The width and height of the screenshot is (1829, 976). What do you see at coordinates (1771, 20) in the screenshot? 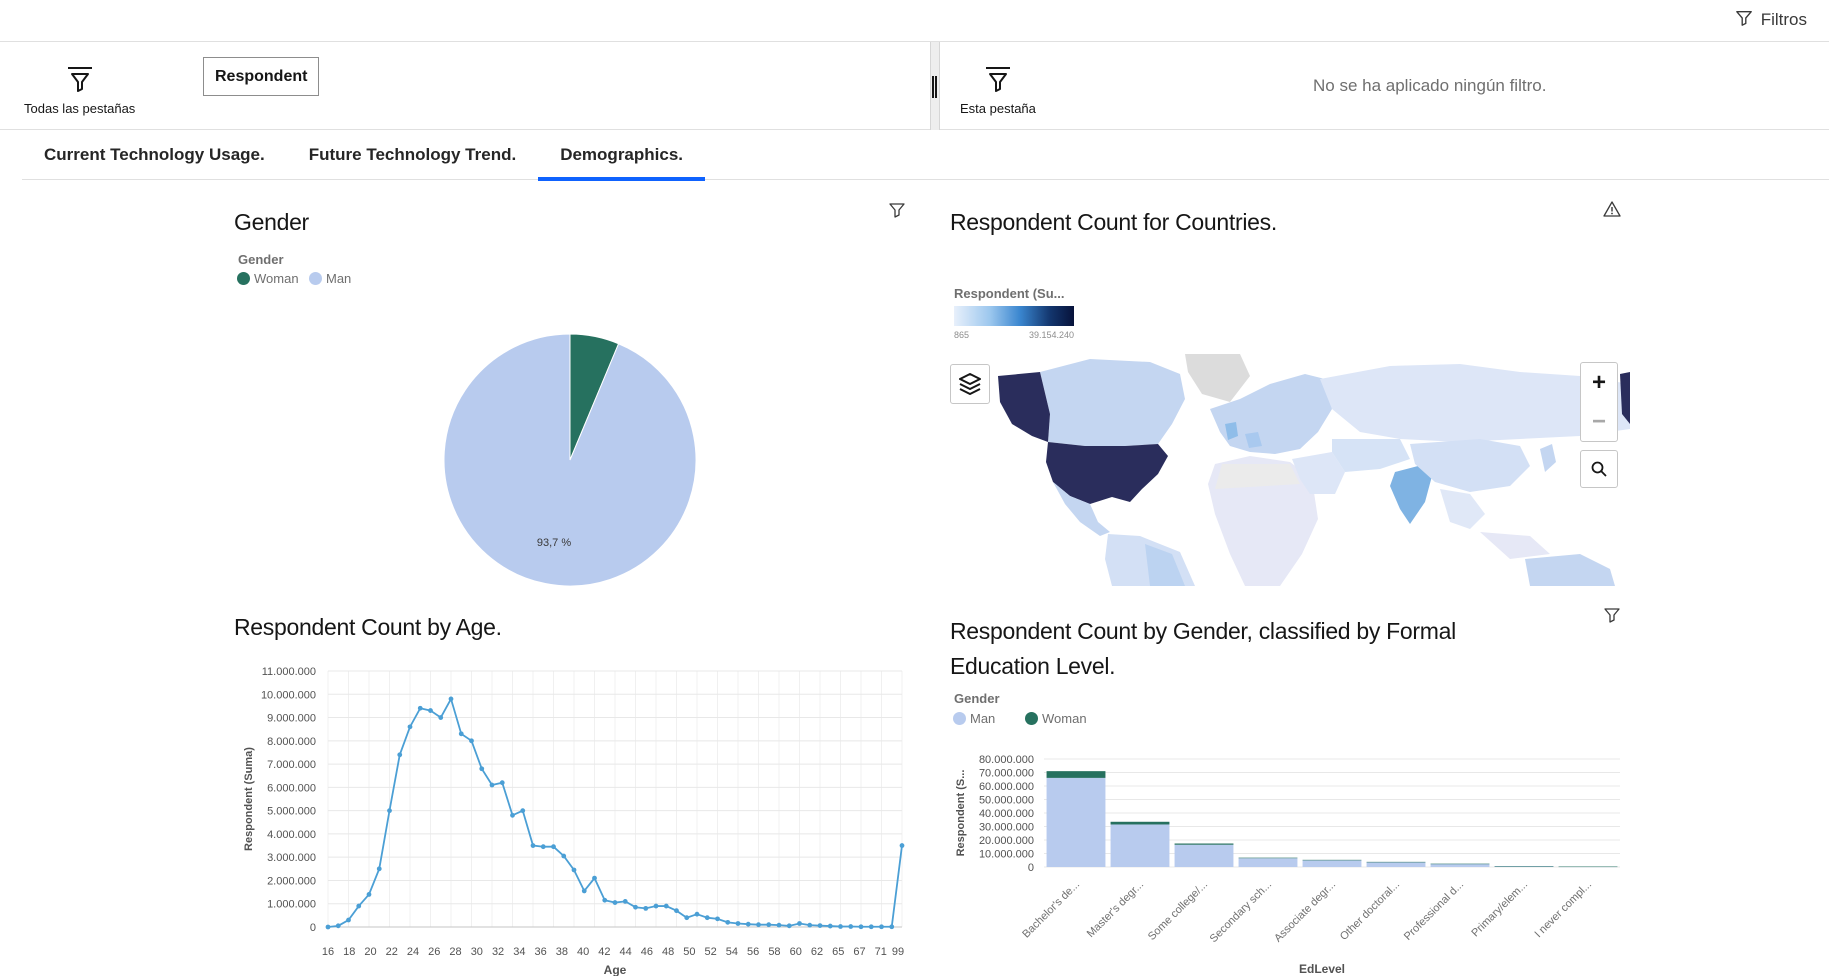
I see `filters-button: Filtros` at bounding box center [1771, 20].